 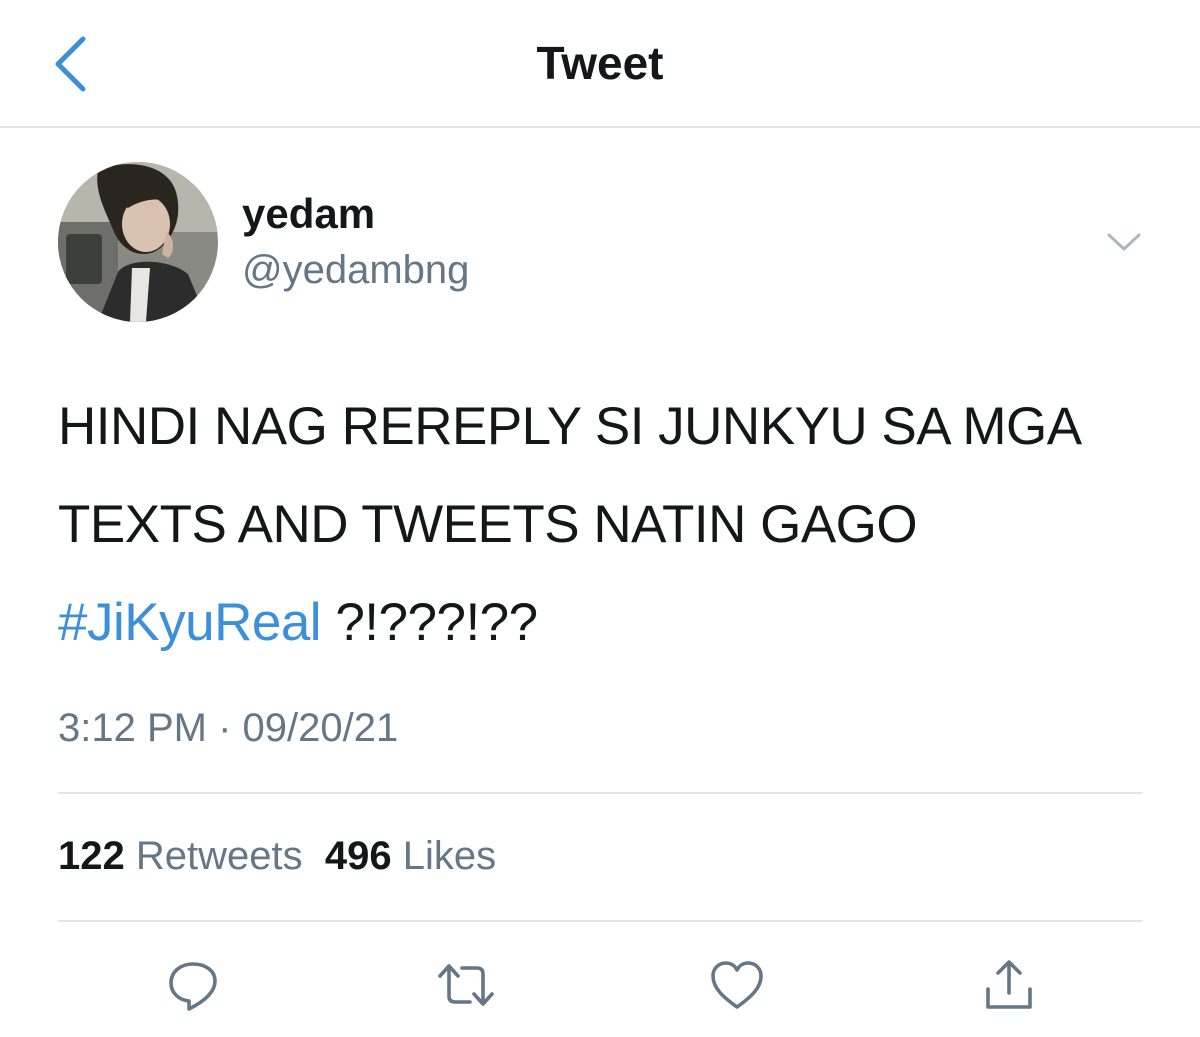 I want to click on engagement-stats: 122 Retweets 496 Likes, so click(x=277, y=856).